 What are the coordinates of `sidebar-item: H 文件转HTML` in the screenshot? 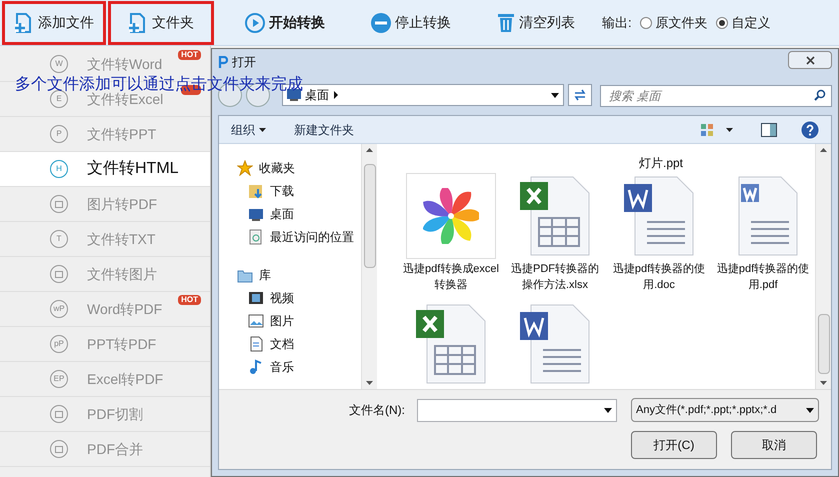 It's located at (105, 169).